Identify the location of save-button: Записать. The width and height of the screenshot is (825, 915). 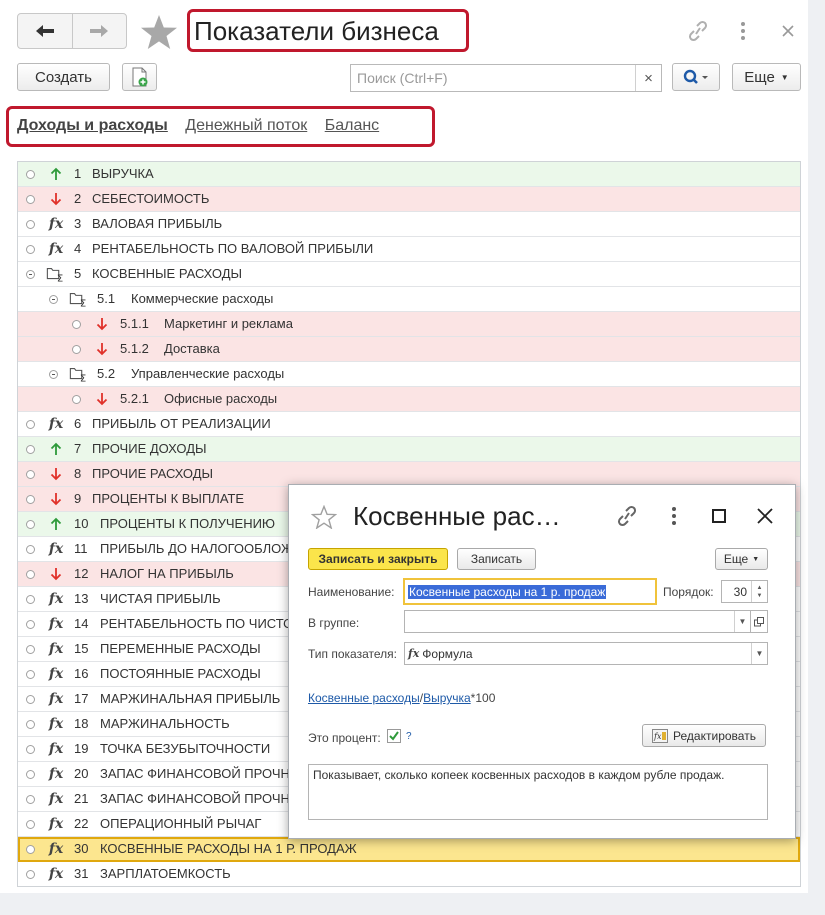
(496, 559).